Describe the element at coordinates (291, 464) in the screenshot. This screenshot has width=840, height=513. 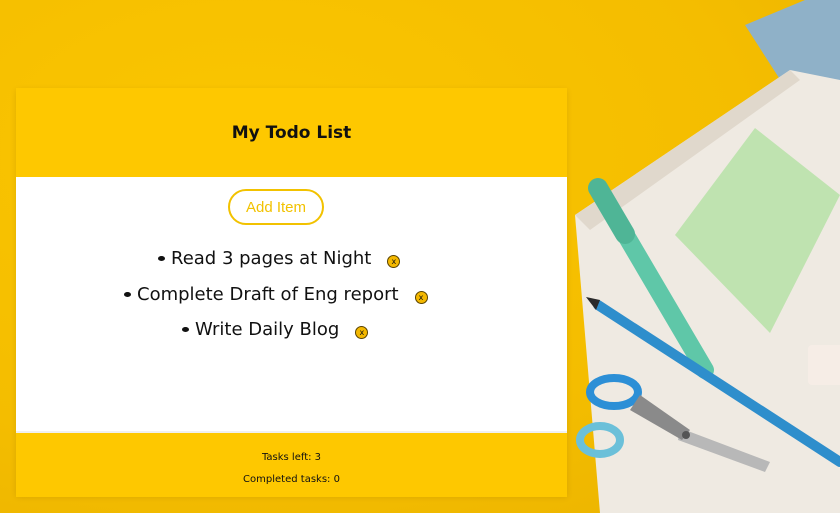
I see `card-footer: Tasks left: 3 Completed tasks: 0` at that location.